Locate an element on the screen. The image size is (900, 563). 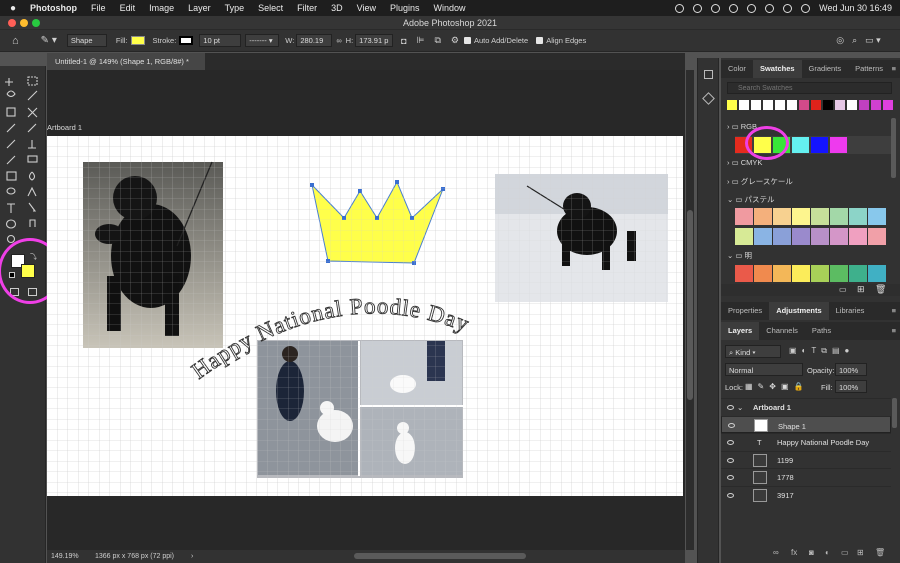
layer-style-icon: fx is located at coordinates (794, 552).